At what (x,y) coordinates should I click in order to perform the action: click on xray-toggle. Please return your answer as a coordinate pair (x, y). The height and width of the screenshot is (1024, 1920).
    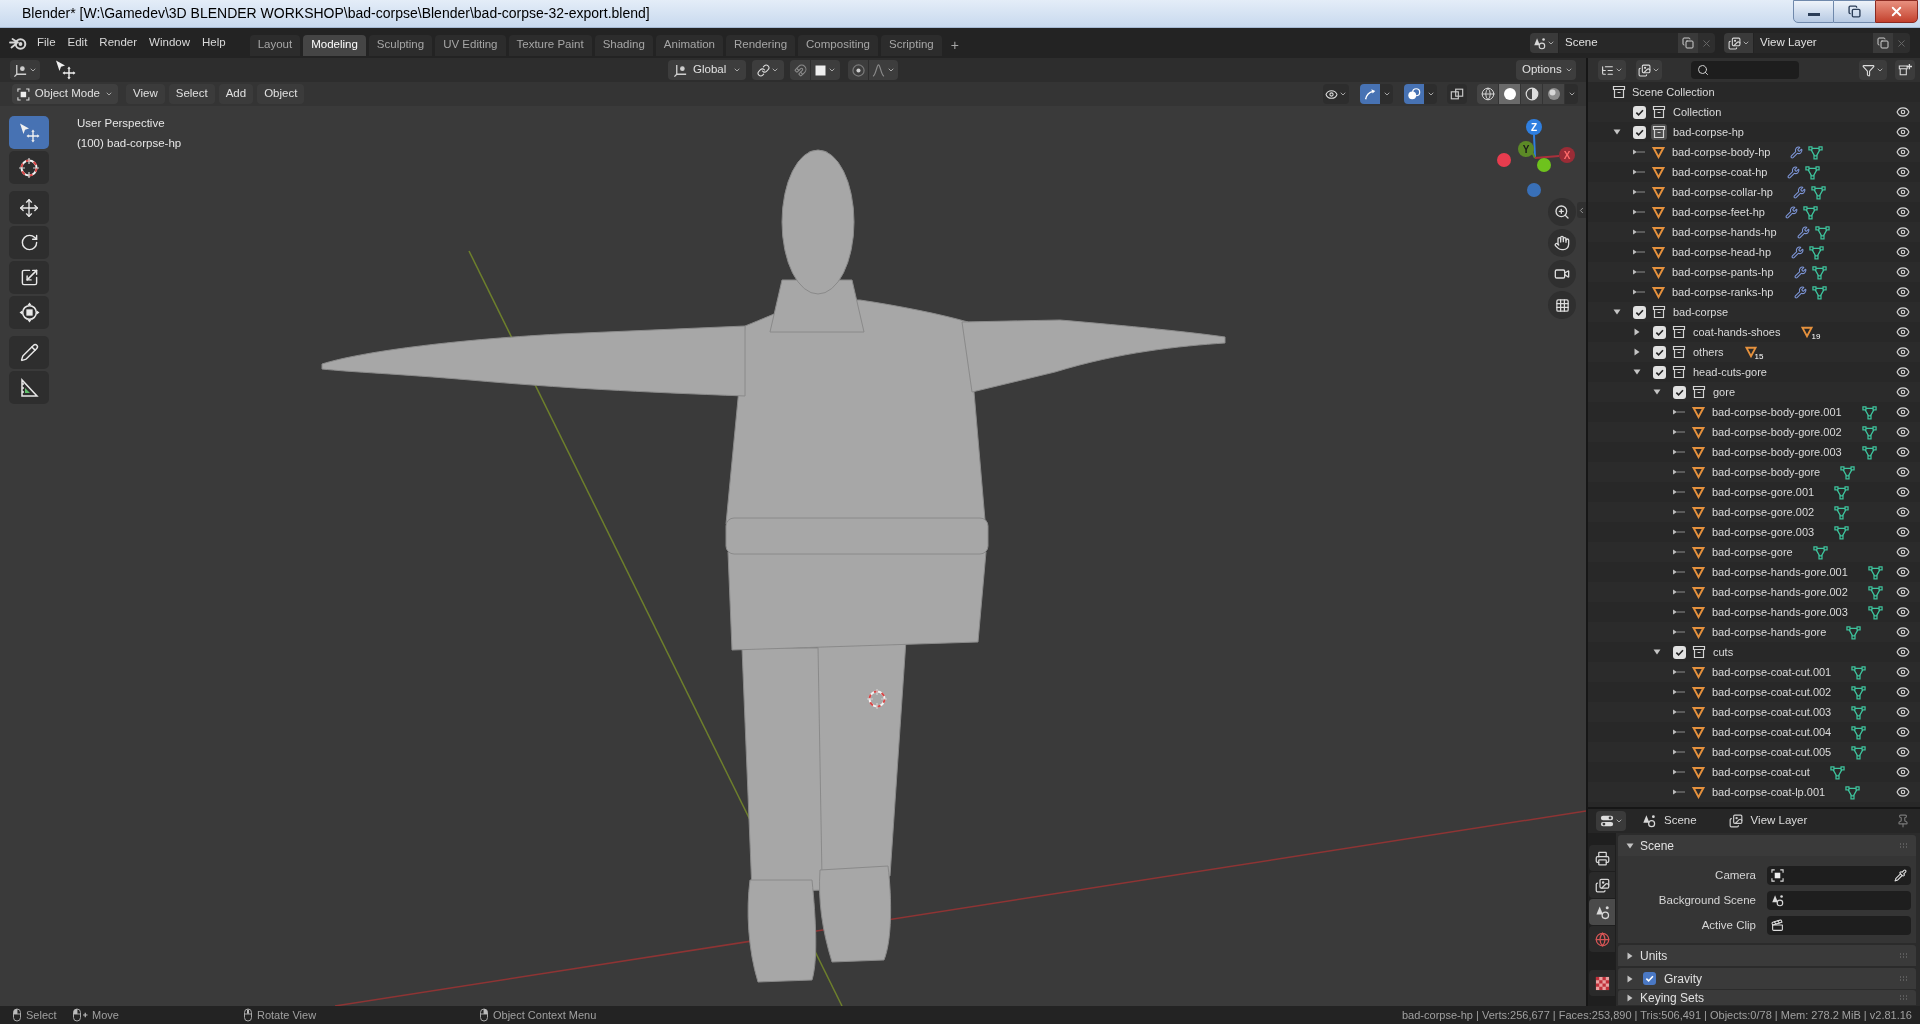
    Looking at the image, I should click on (1457, 94).